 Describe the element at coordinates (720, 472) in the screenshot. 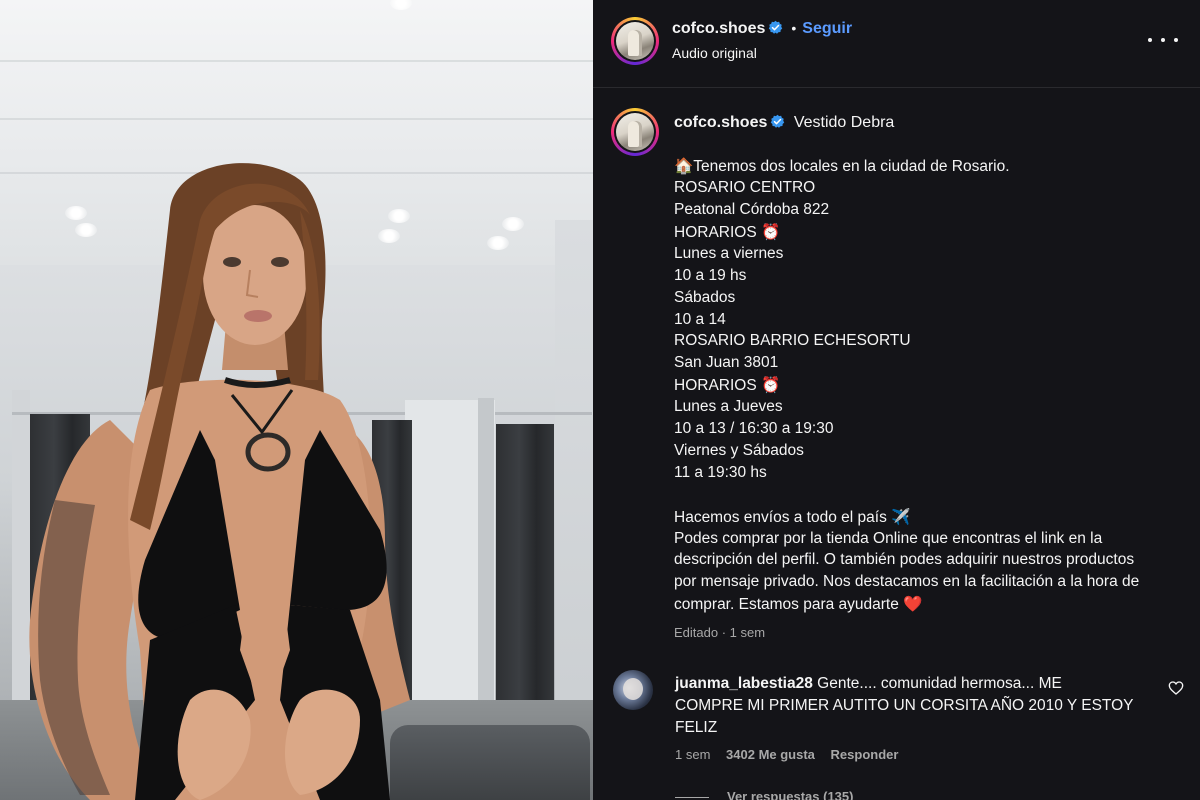

I see `caption-line: 11 a 19:30 hs` at that location.